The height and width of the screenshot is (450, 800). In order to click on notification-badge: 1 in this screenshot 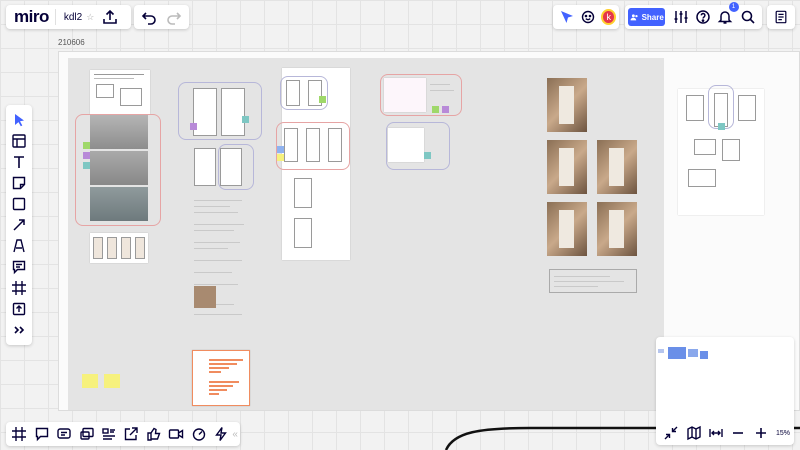, I will do `click(733, 7)`.